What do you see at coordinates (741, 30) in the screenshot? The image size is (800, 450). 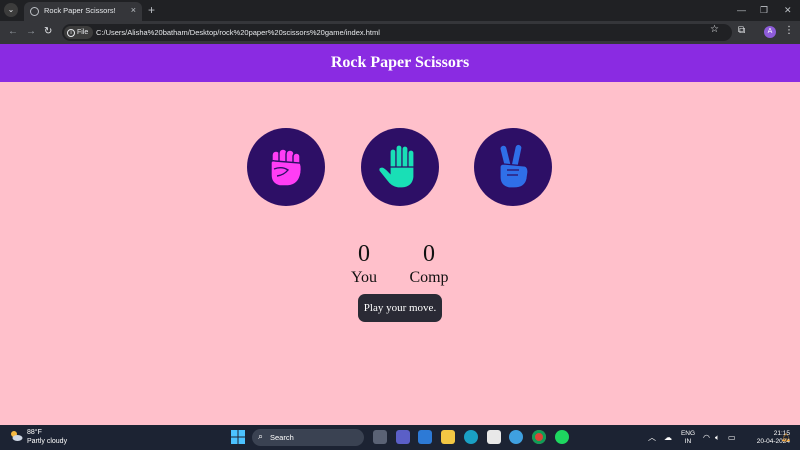 I see `extensions-puzzle-icon: ⧉` at bounding box center [741, 30].